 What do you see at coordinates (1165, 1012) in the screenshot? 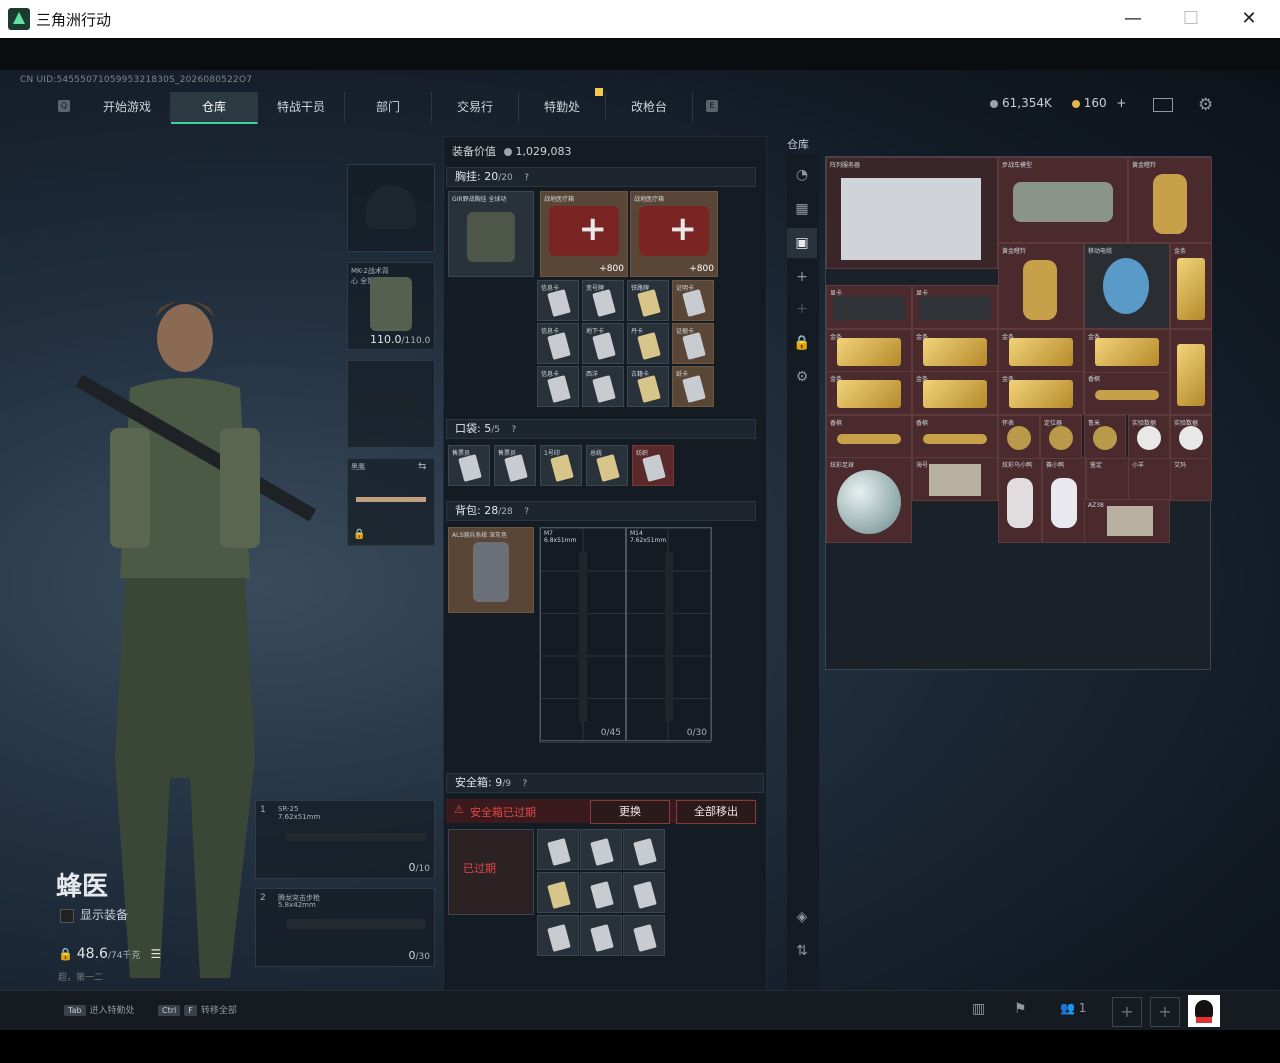
I see `add-teammate-button-2: +` at bounding box center [1165, 1012].